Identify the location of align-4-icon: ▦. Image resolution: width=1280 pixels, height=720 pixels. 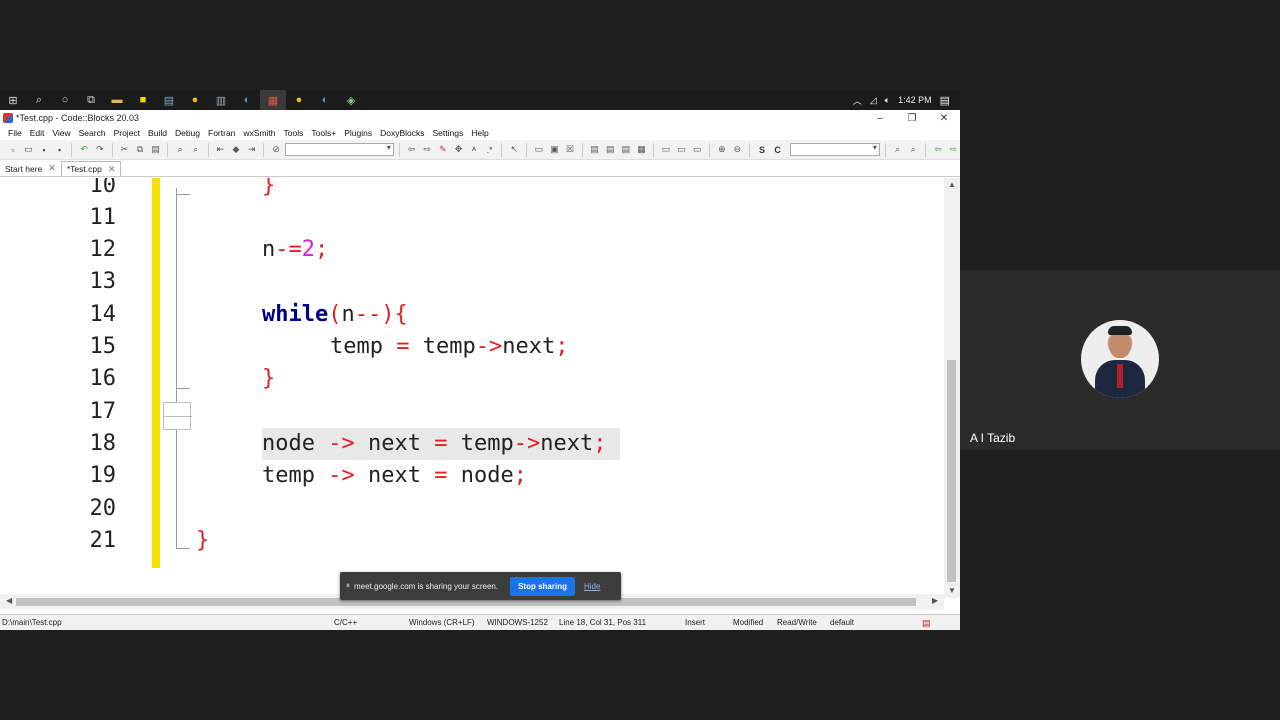
(642, 150).